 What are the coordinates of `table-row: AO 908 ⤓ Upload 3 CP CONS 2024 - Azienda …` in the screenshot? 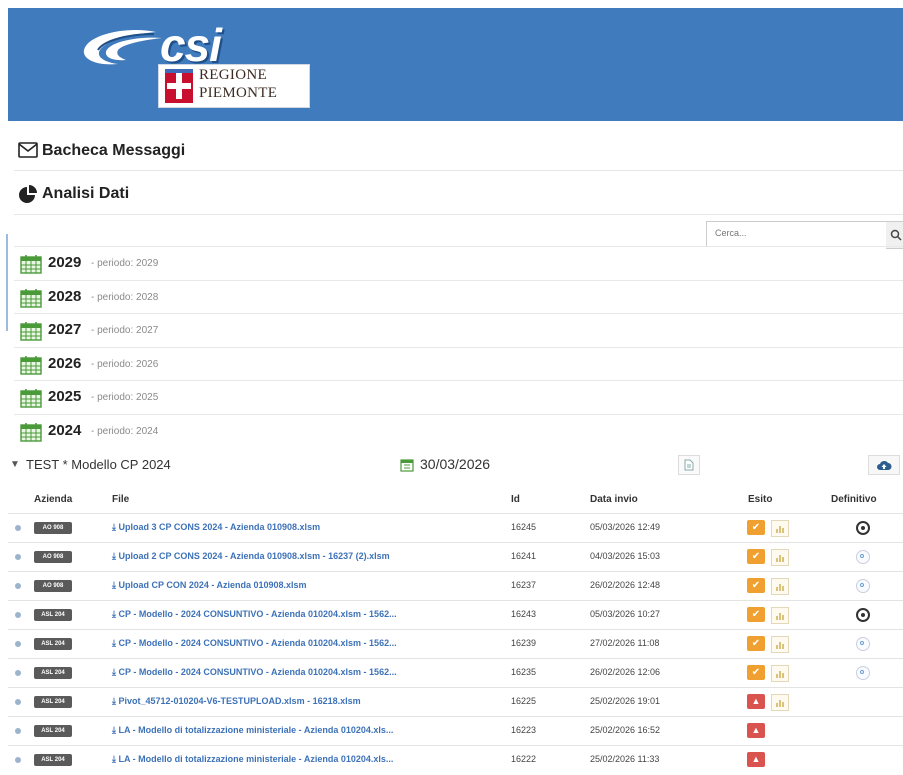 It's located at (455, 528).